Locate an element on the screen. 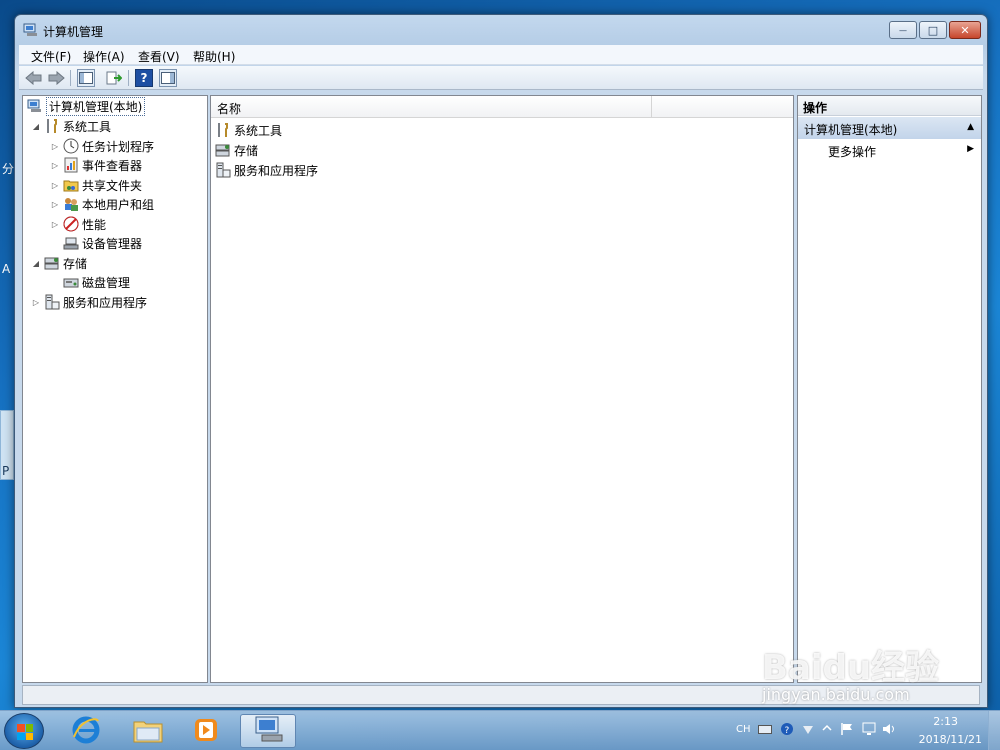 This screenshot has width=1000, height=750. list-header: 名称 is located at coordinates (502, 107).